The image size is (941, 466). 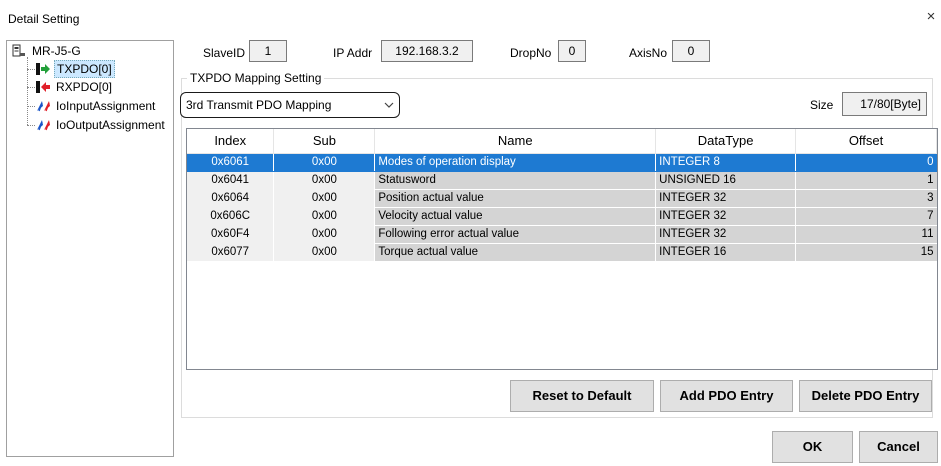 What do you see at coordinates (726, 141) in the screenshot?
I see `col-header-datatype: DataType` at bounding box center [726, 141].